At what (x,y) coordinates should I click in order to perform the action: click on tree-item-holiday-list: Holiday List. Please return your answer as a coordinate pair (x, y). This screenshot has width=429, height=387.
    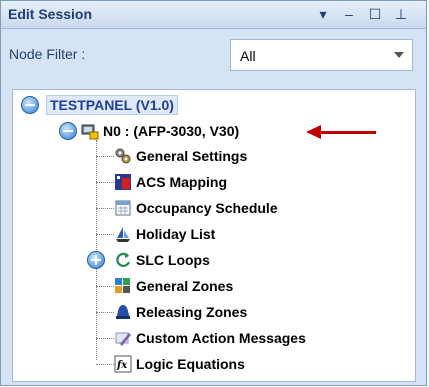
    Looking at the image, I should click on (164, 234).